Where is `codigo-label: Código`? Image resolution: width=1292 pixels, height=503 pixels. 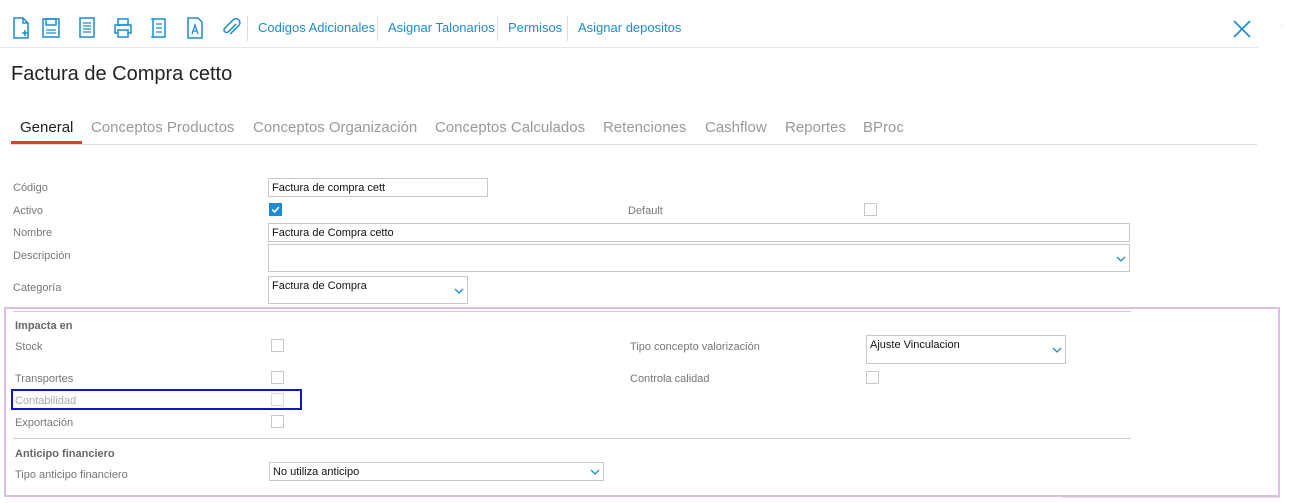
codigo-label: Código is located at coordinates (30, 188).